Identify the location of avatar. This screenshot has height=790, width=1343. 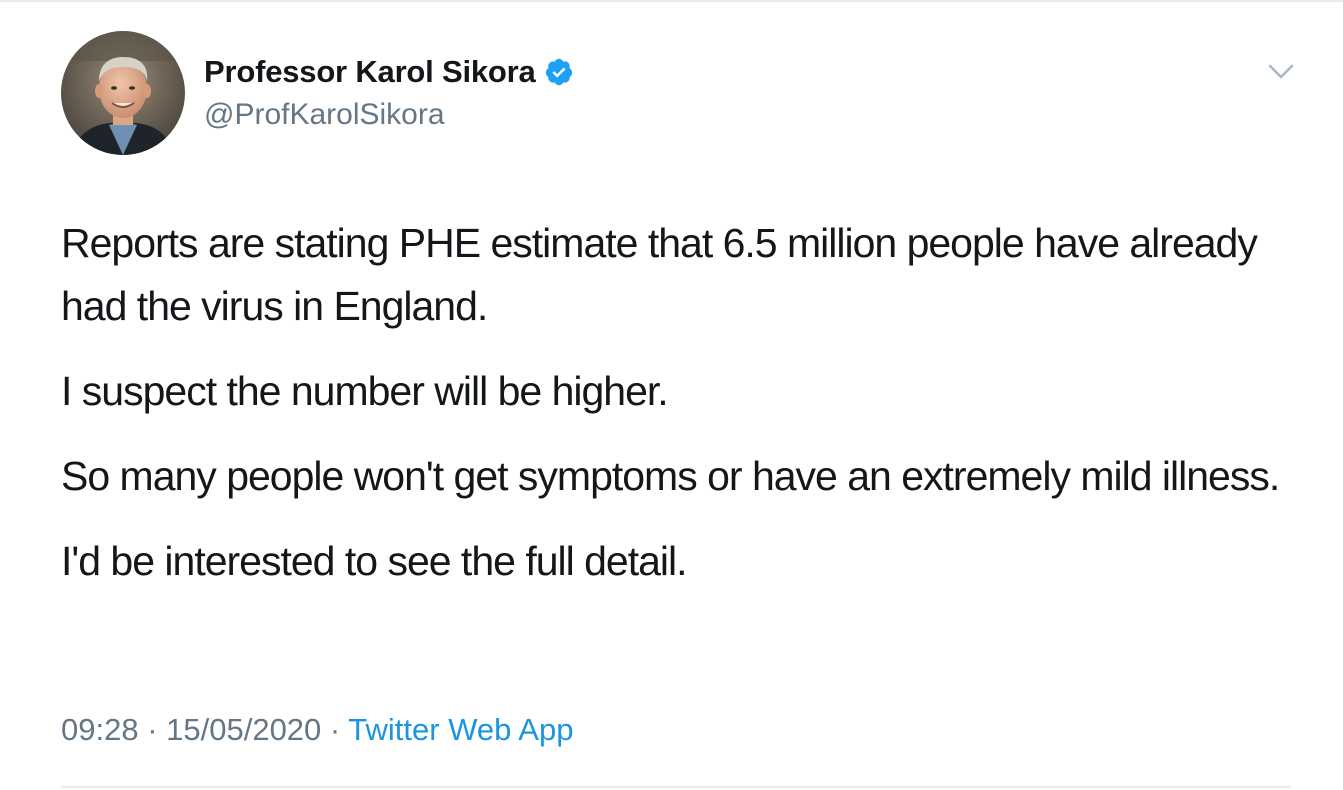
(123, 93).